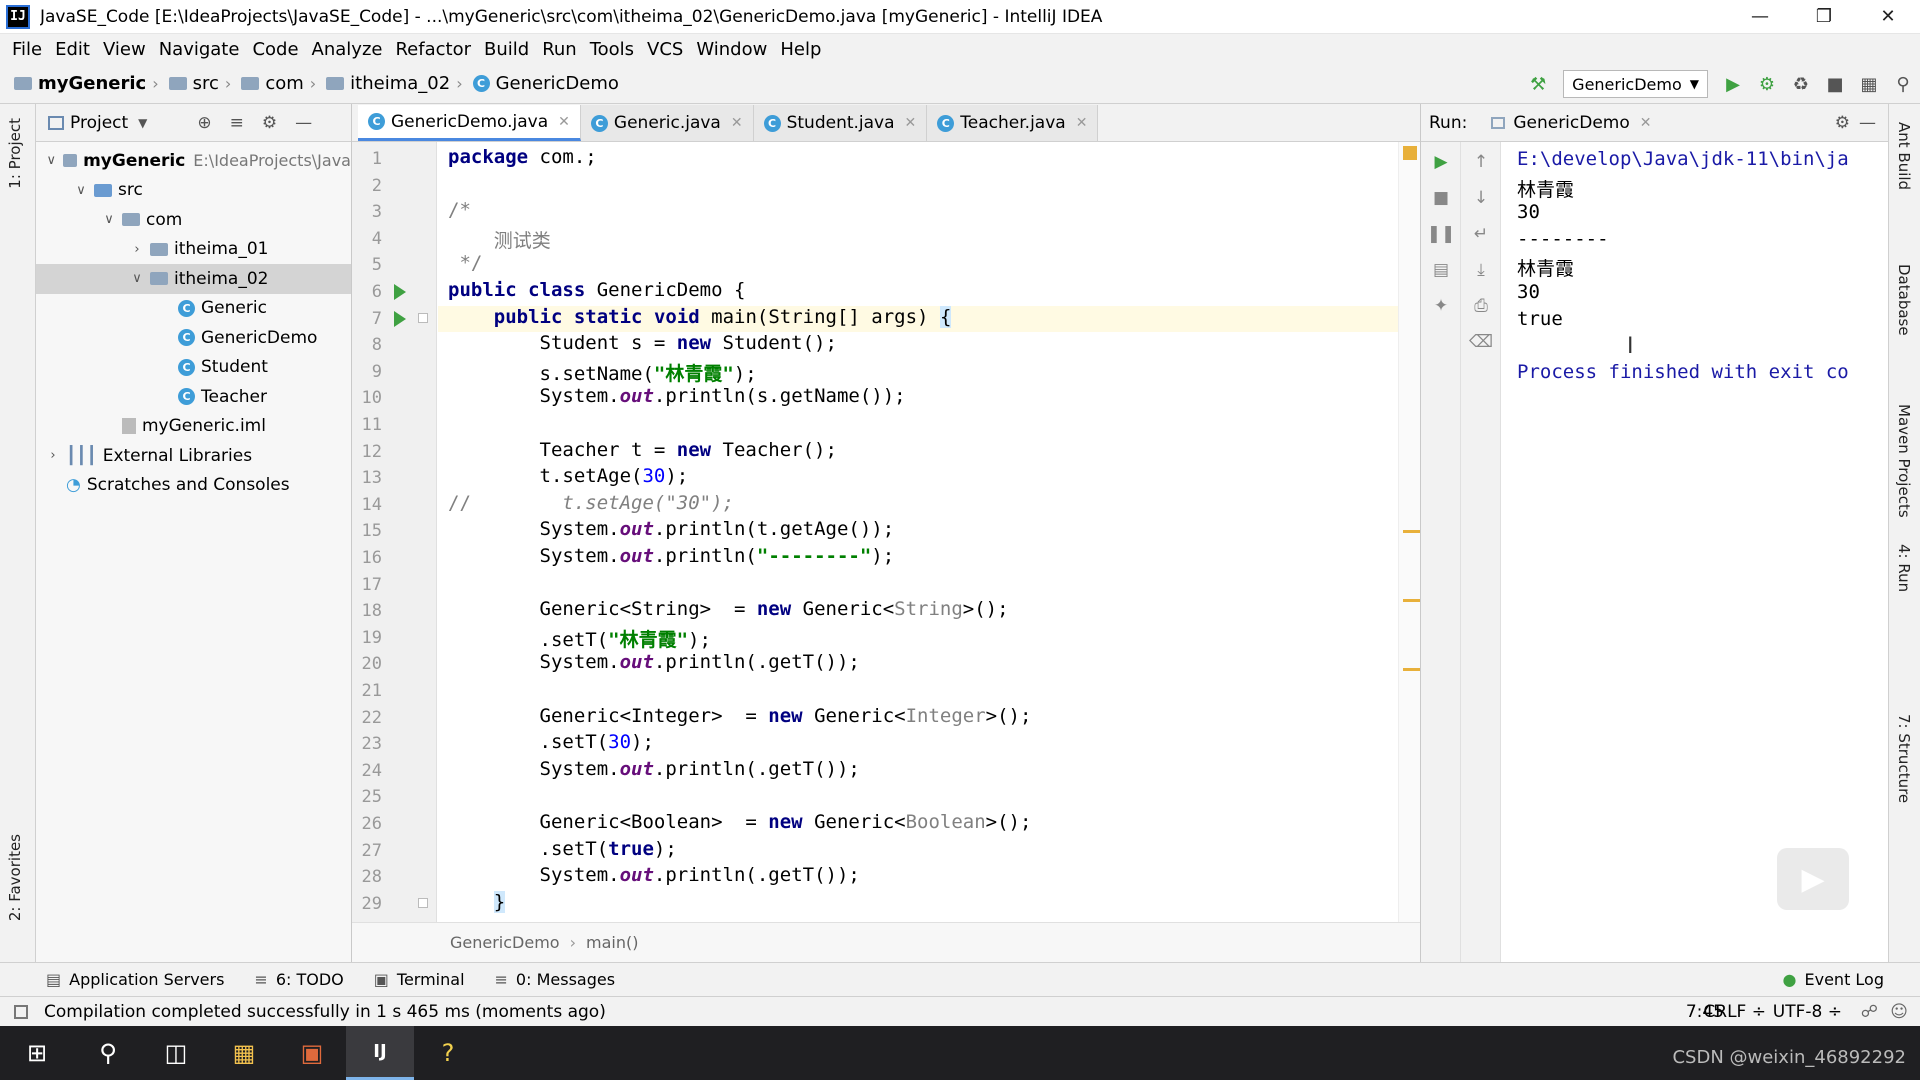 This screenshot has height=1080, width=1920. I want to click on run-icon: ▶, so click(1733, 84).